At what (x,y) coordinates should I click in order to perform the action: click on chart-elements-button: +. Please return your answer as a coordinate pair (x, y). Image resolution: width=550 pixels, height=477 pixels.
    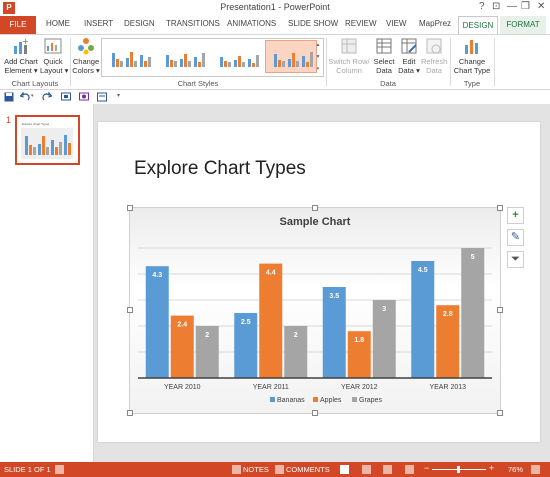
    Looking at the image, I should click on (515, 215).